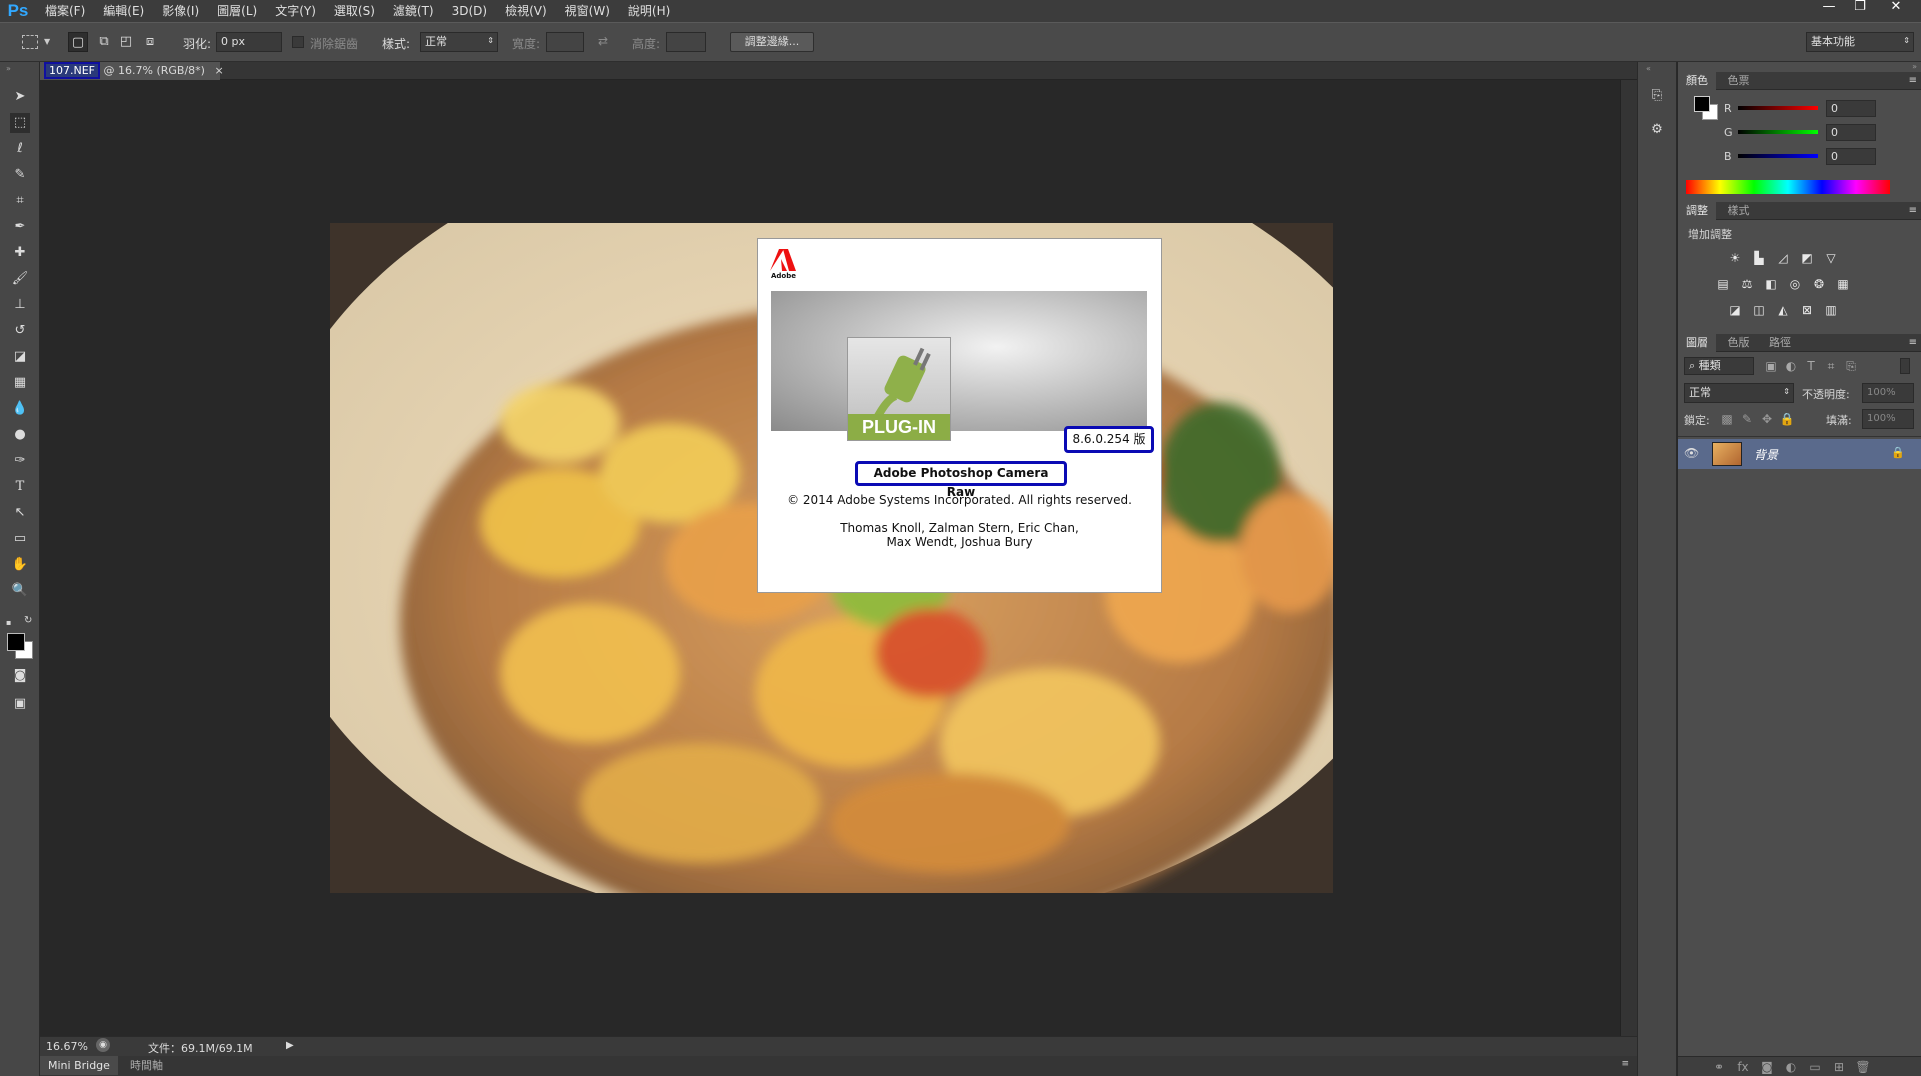  Describe the element at coordinates (67, 1046) in the screenshot. I see `zoom-level: 16.67%` at that location.